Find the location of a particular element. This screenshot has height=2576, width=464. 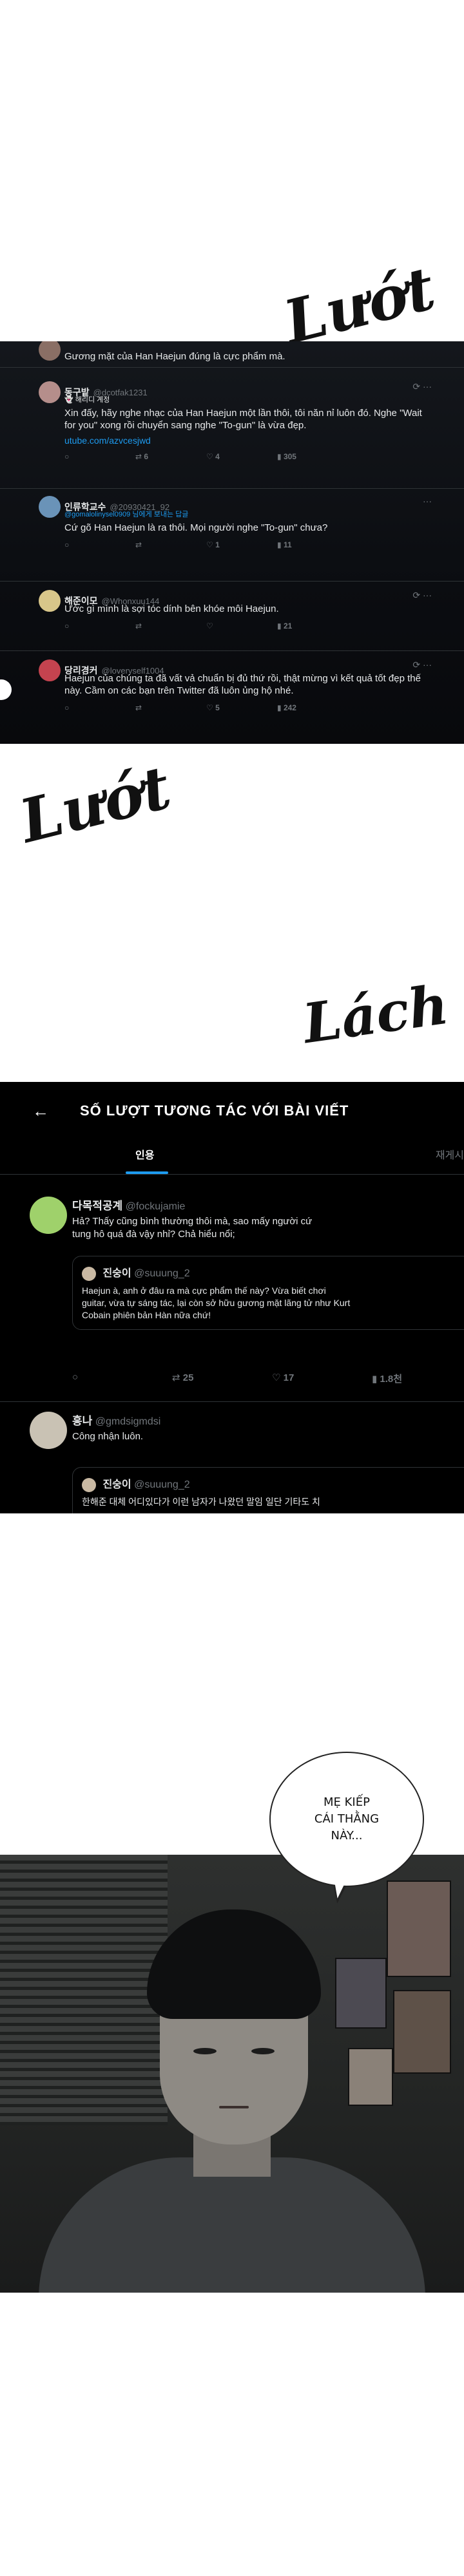

retweet-icon: ⇄ 25 is located at coordinates (222, 1378).